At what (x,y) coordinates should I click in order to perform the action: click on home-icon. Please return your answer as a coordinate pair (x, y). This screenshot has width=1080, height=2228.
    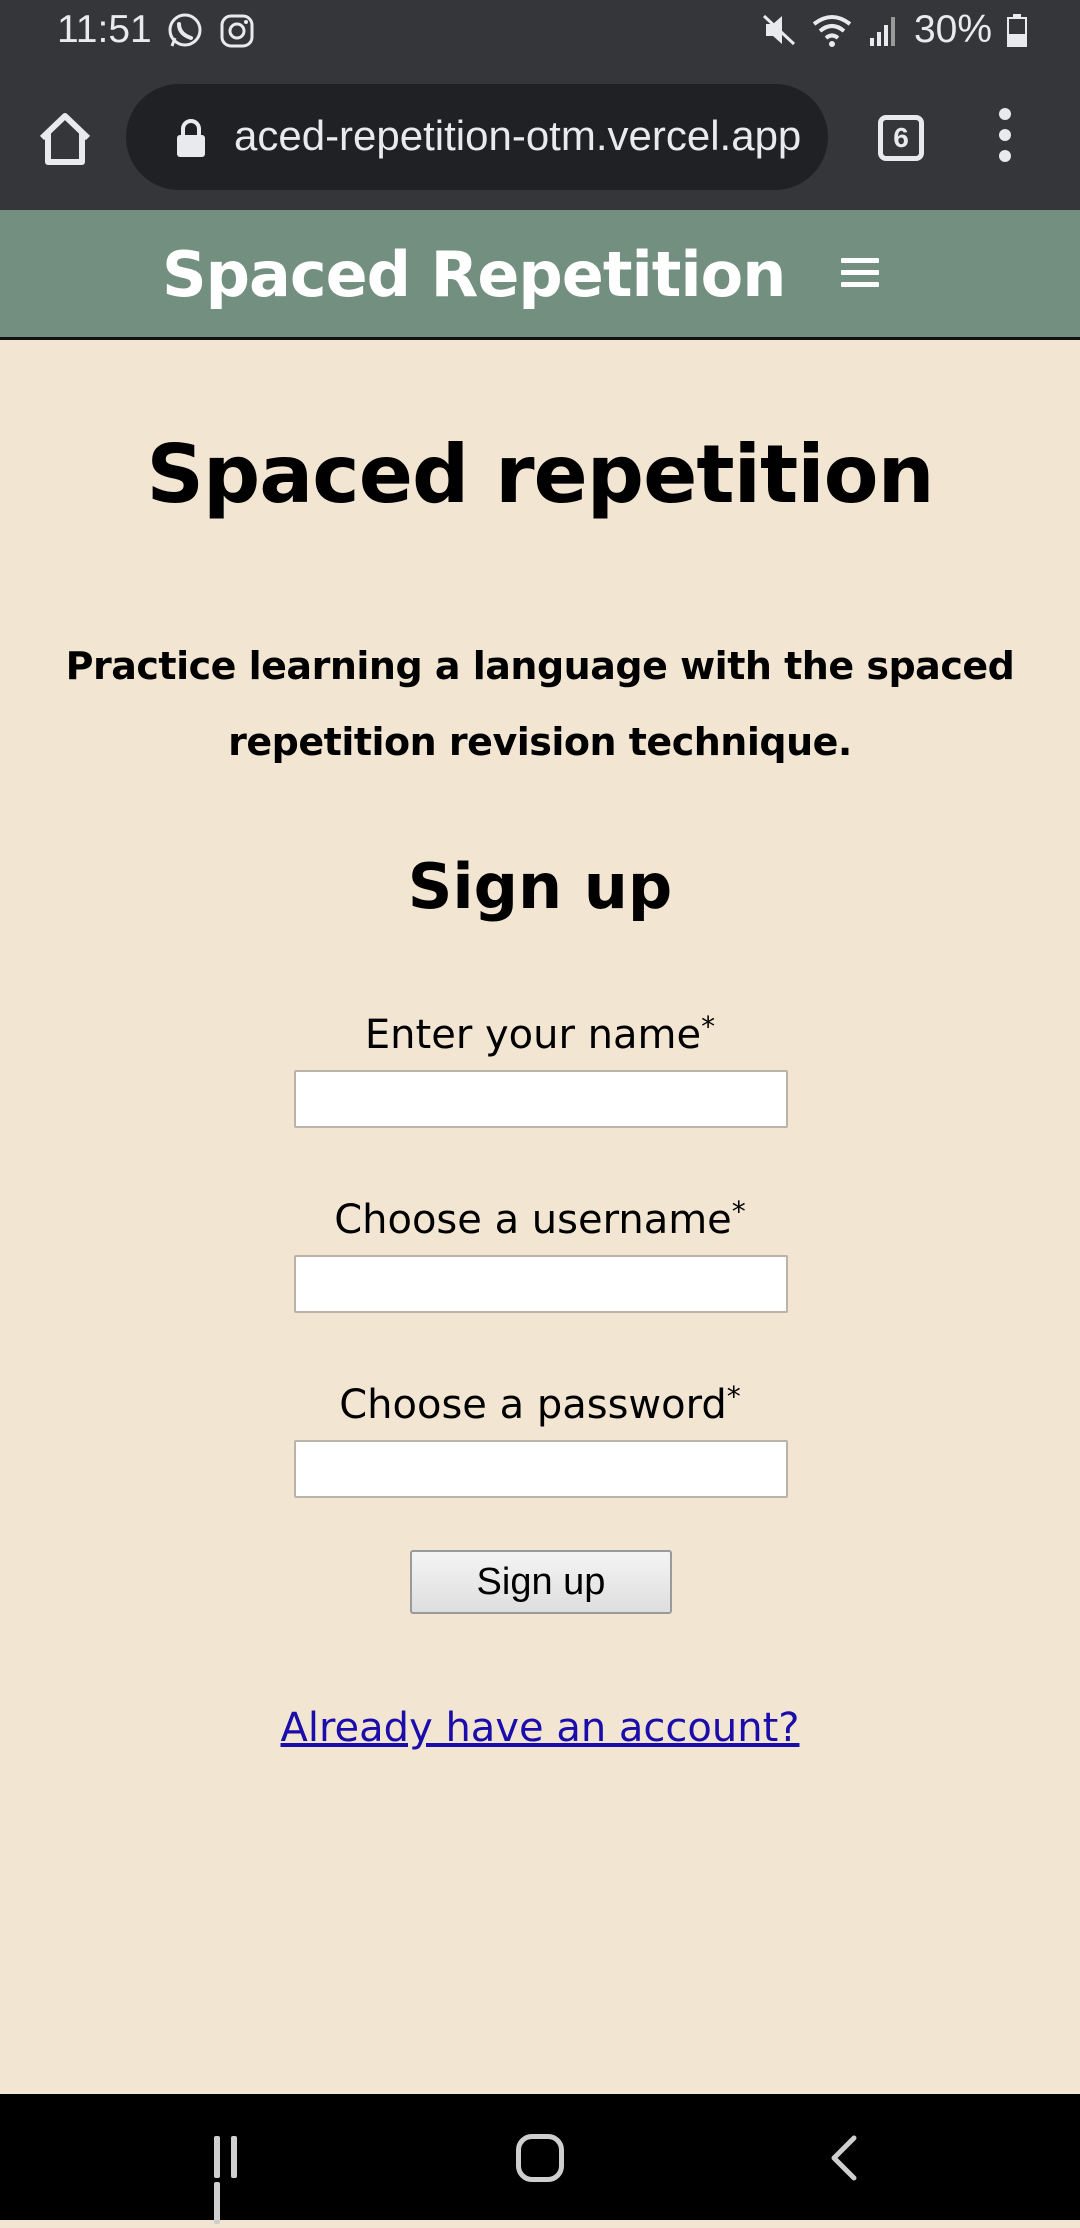
    Looking at the image, I should click on (65, 139).